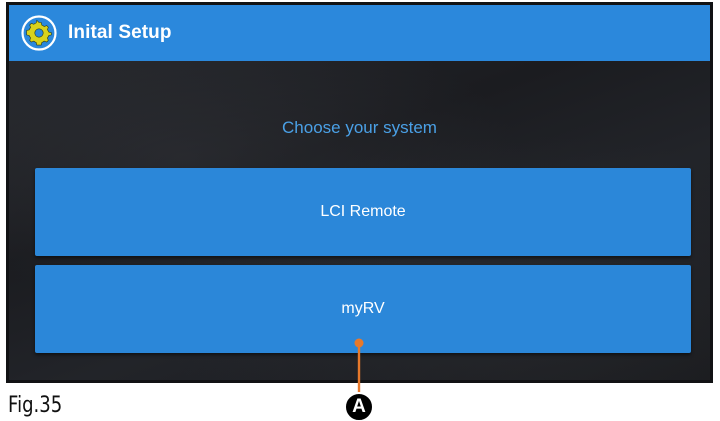 The width and height of the screenshot is (720, 421). I want to click on gear-icon, so click(39, 33).